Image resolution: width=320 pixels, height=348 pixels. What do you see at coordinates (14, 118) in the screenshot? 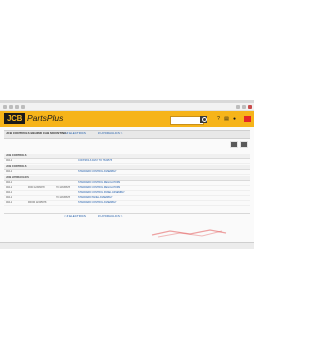
I see `jcb-logo: JCB` at bounding box center [14, 118].